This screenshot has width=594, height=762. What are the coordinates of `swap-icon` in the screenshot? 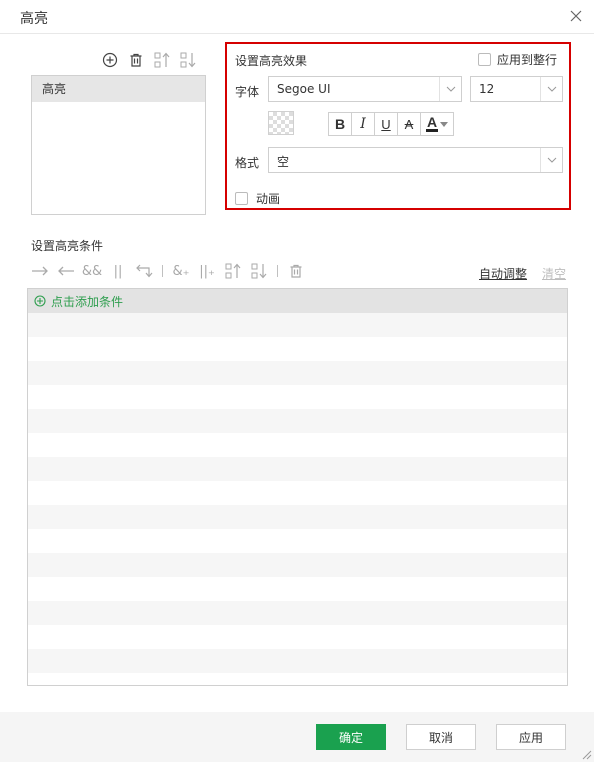 It's located at (144, 271).